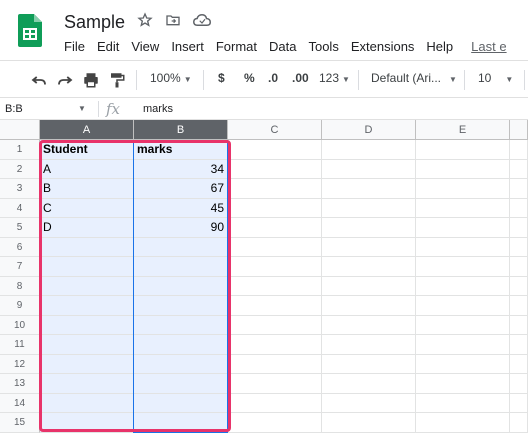 Image resolution: width=528 pixels, height=433 pixels. I want to click on cell-a14, so click(87, 403).